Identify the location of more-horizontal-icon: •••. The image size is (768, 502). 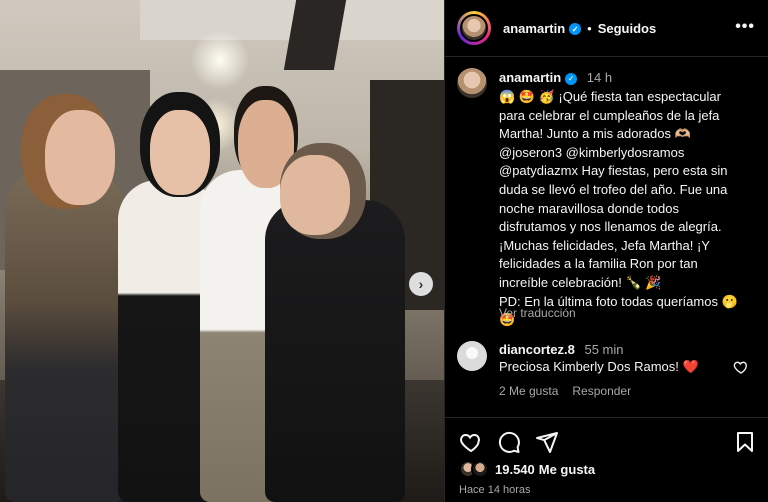
(745, 27).